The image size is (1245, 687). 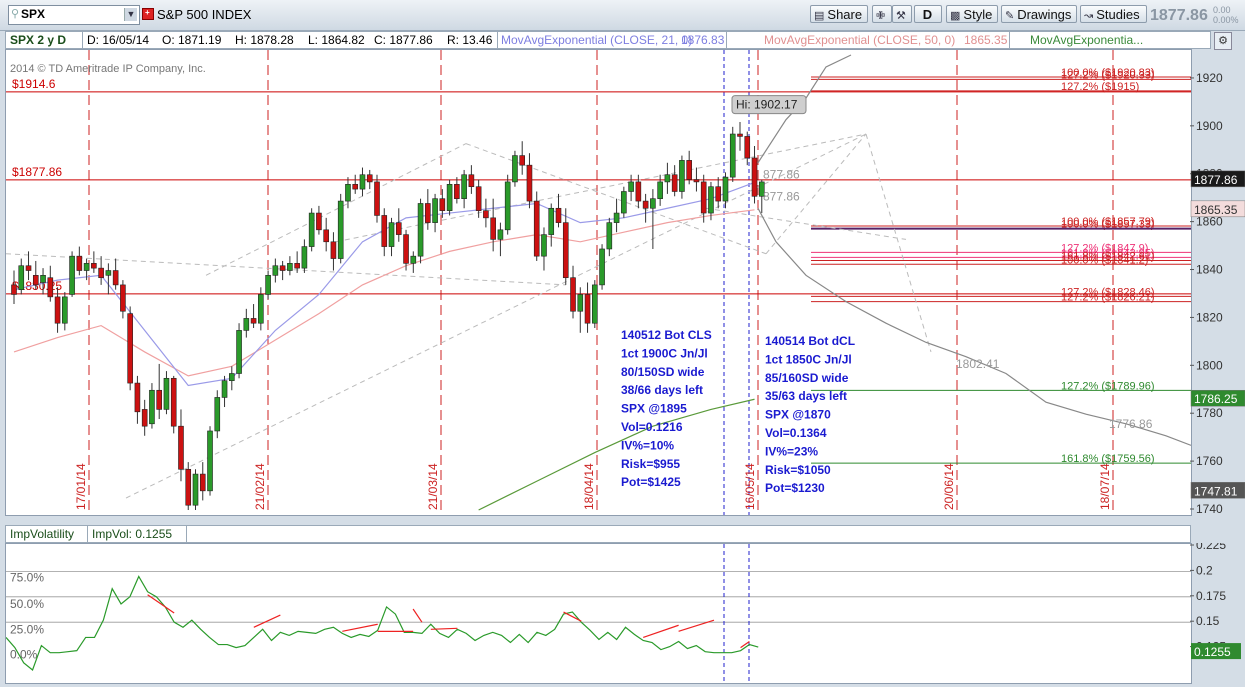 I want to click on symbol-dropdown-icon: ▼, so click(x=130, y=14).